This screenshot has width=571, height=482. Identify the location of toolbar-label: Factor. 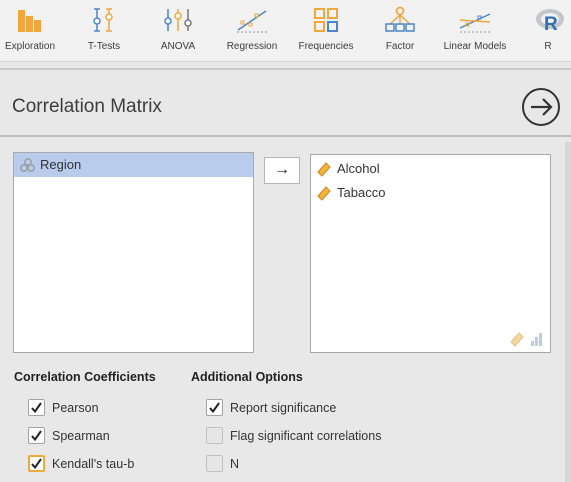
(400, 46).